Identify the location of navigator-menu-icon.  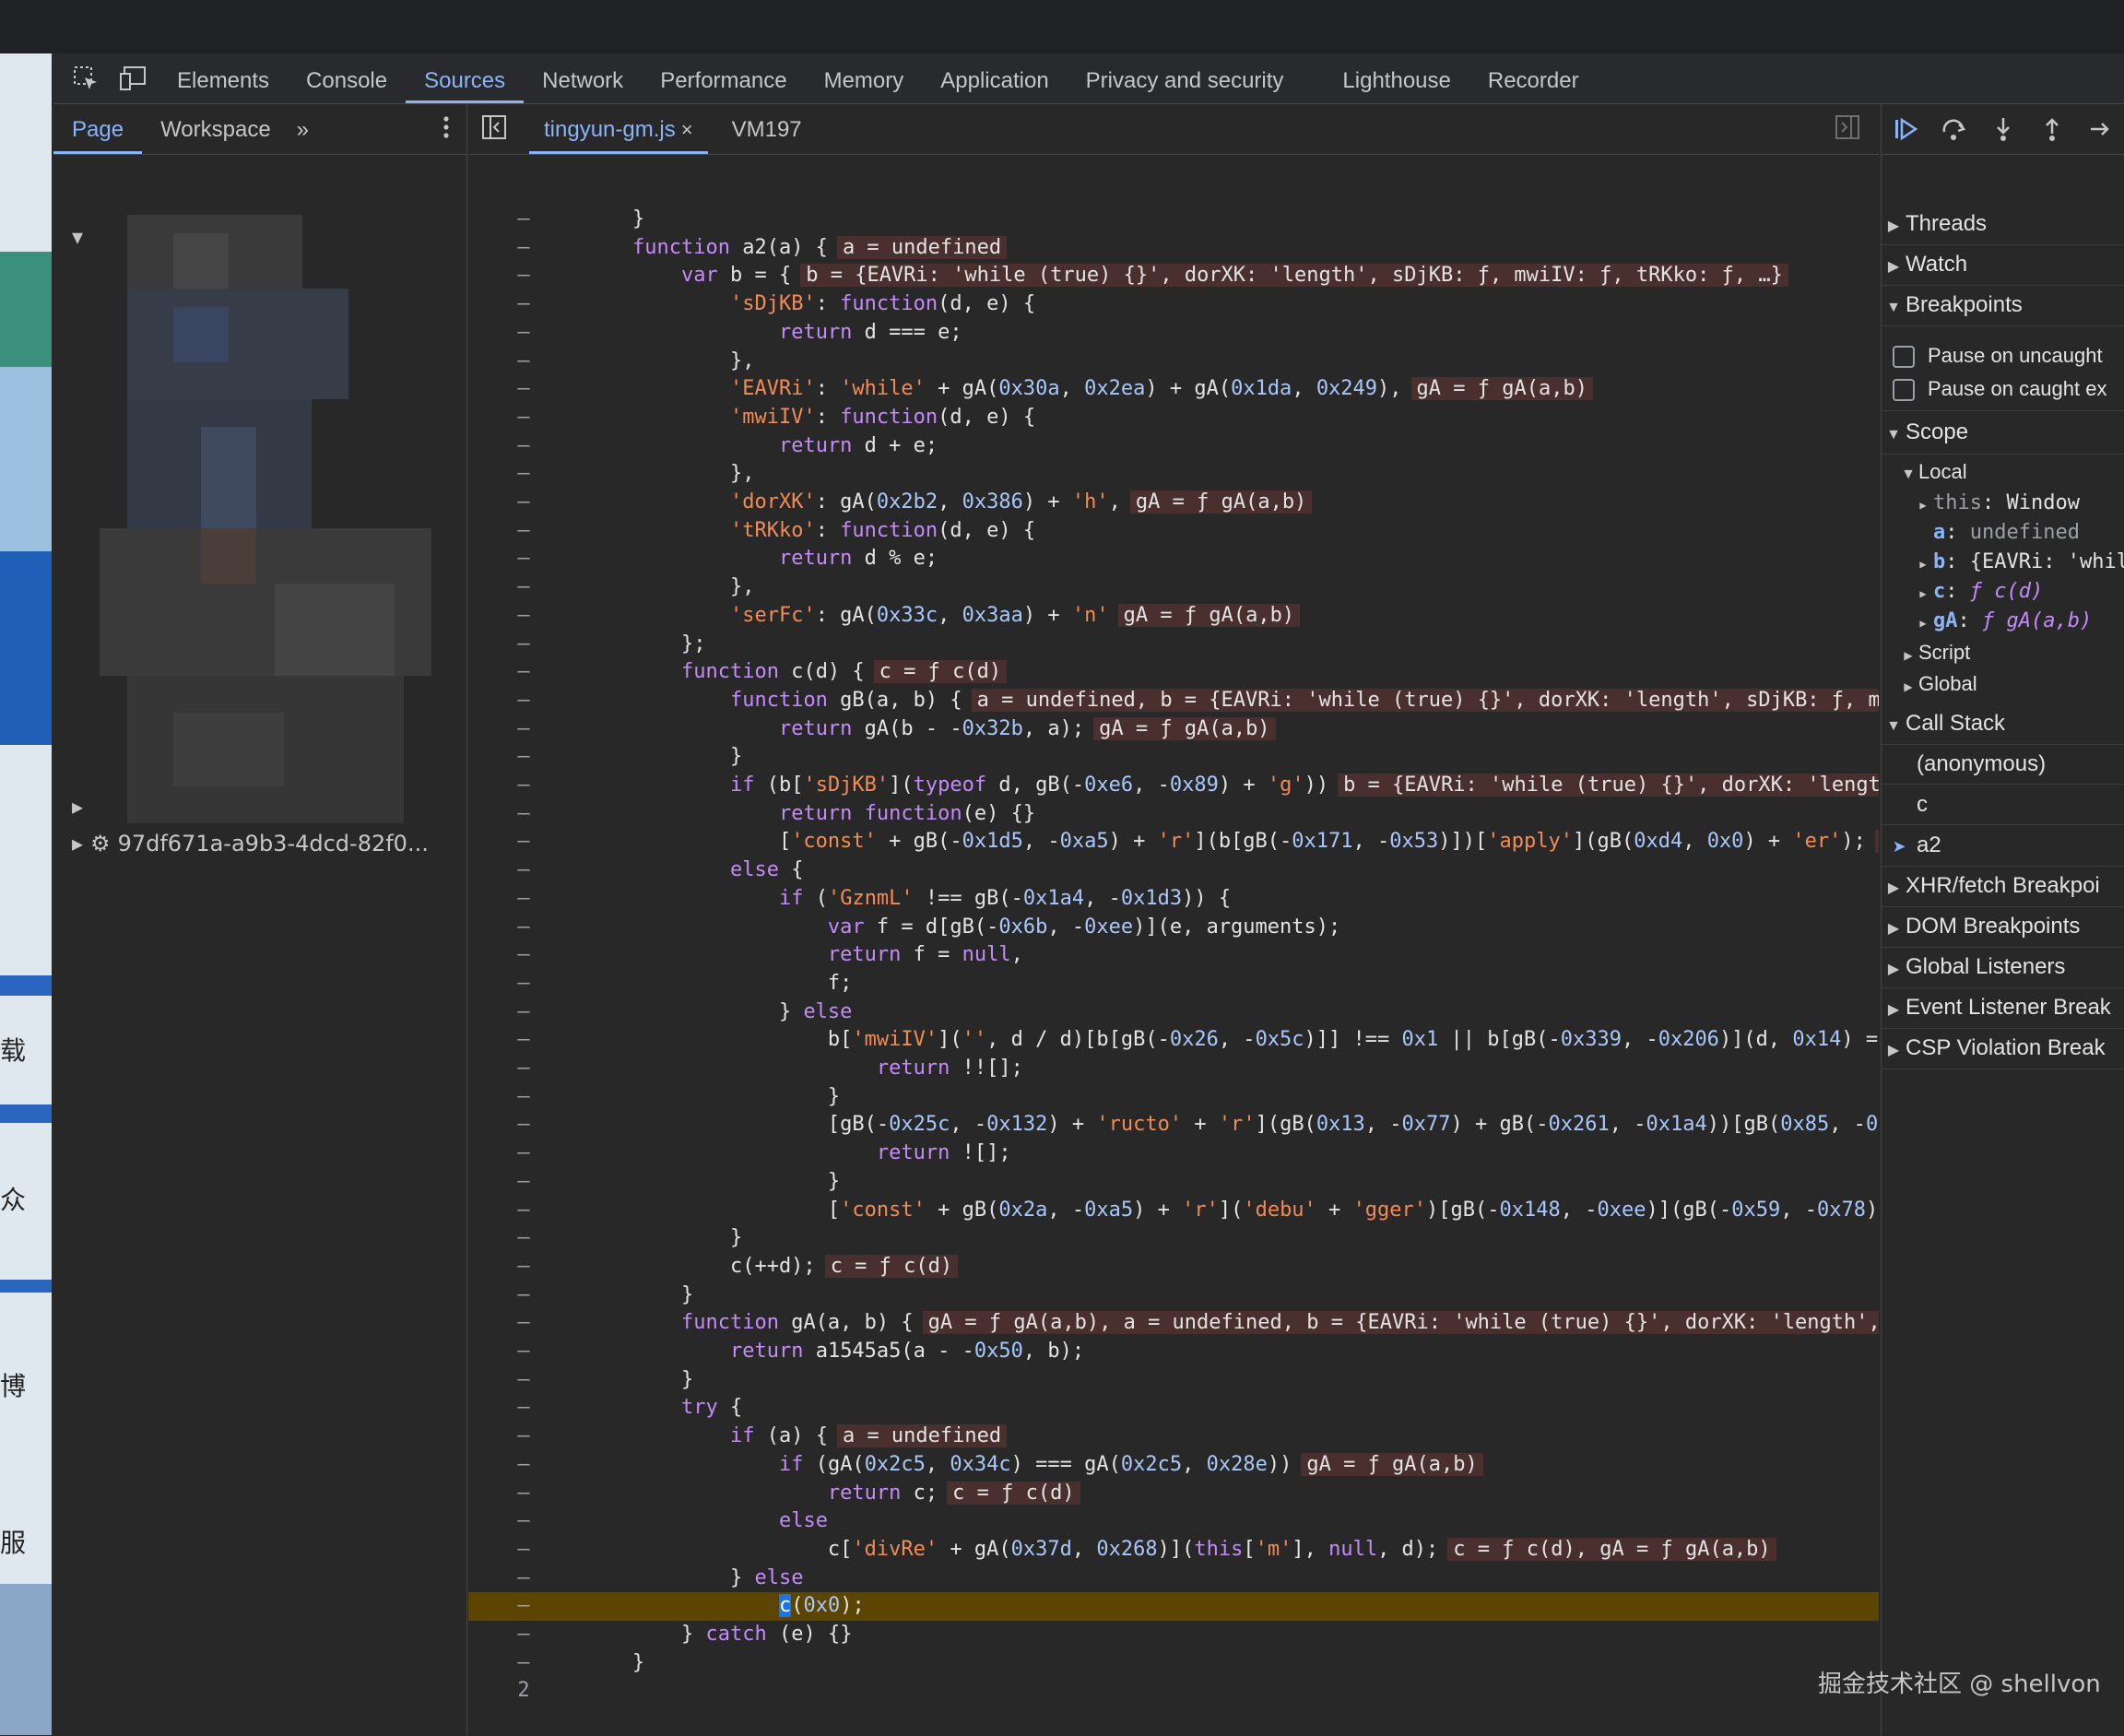
(446, 129).